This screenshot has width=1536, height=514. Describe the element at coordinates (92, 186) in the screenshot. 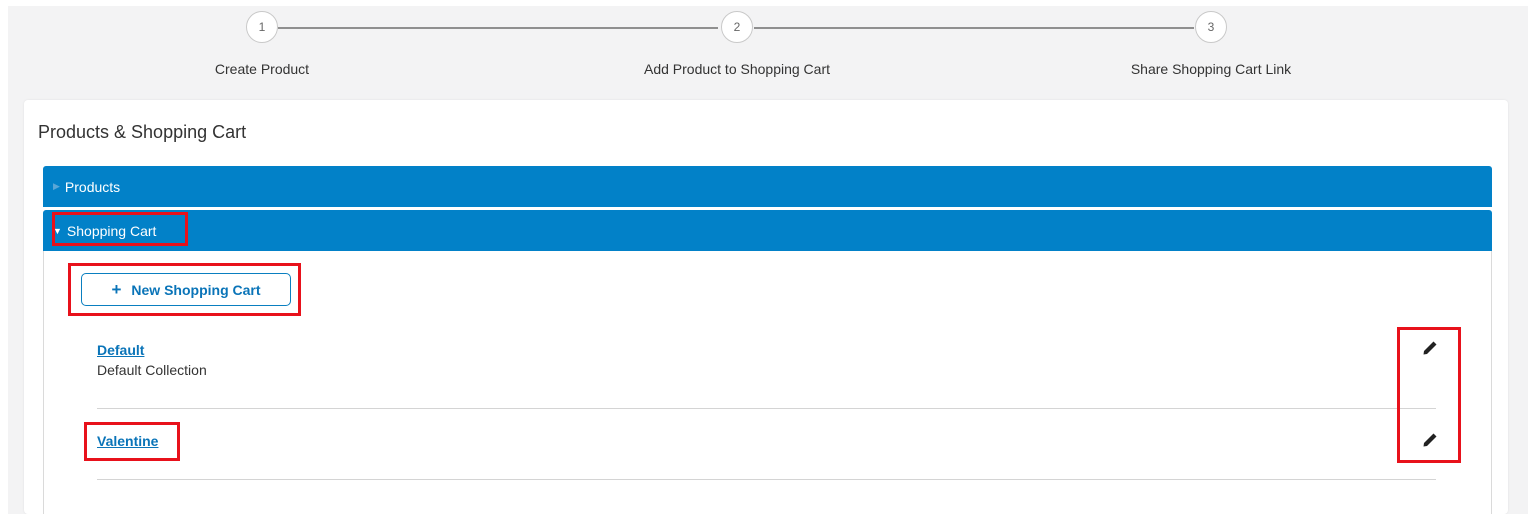

I see `accordion-products-label: Products` at that location.